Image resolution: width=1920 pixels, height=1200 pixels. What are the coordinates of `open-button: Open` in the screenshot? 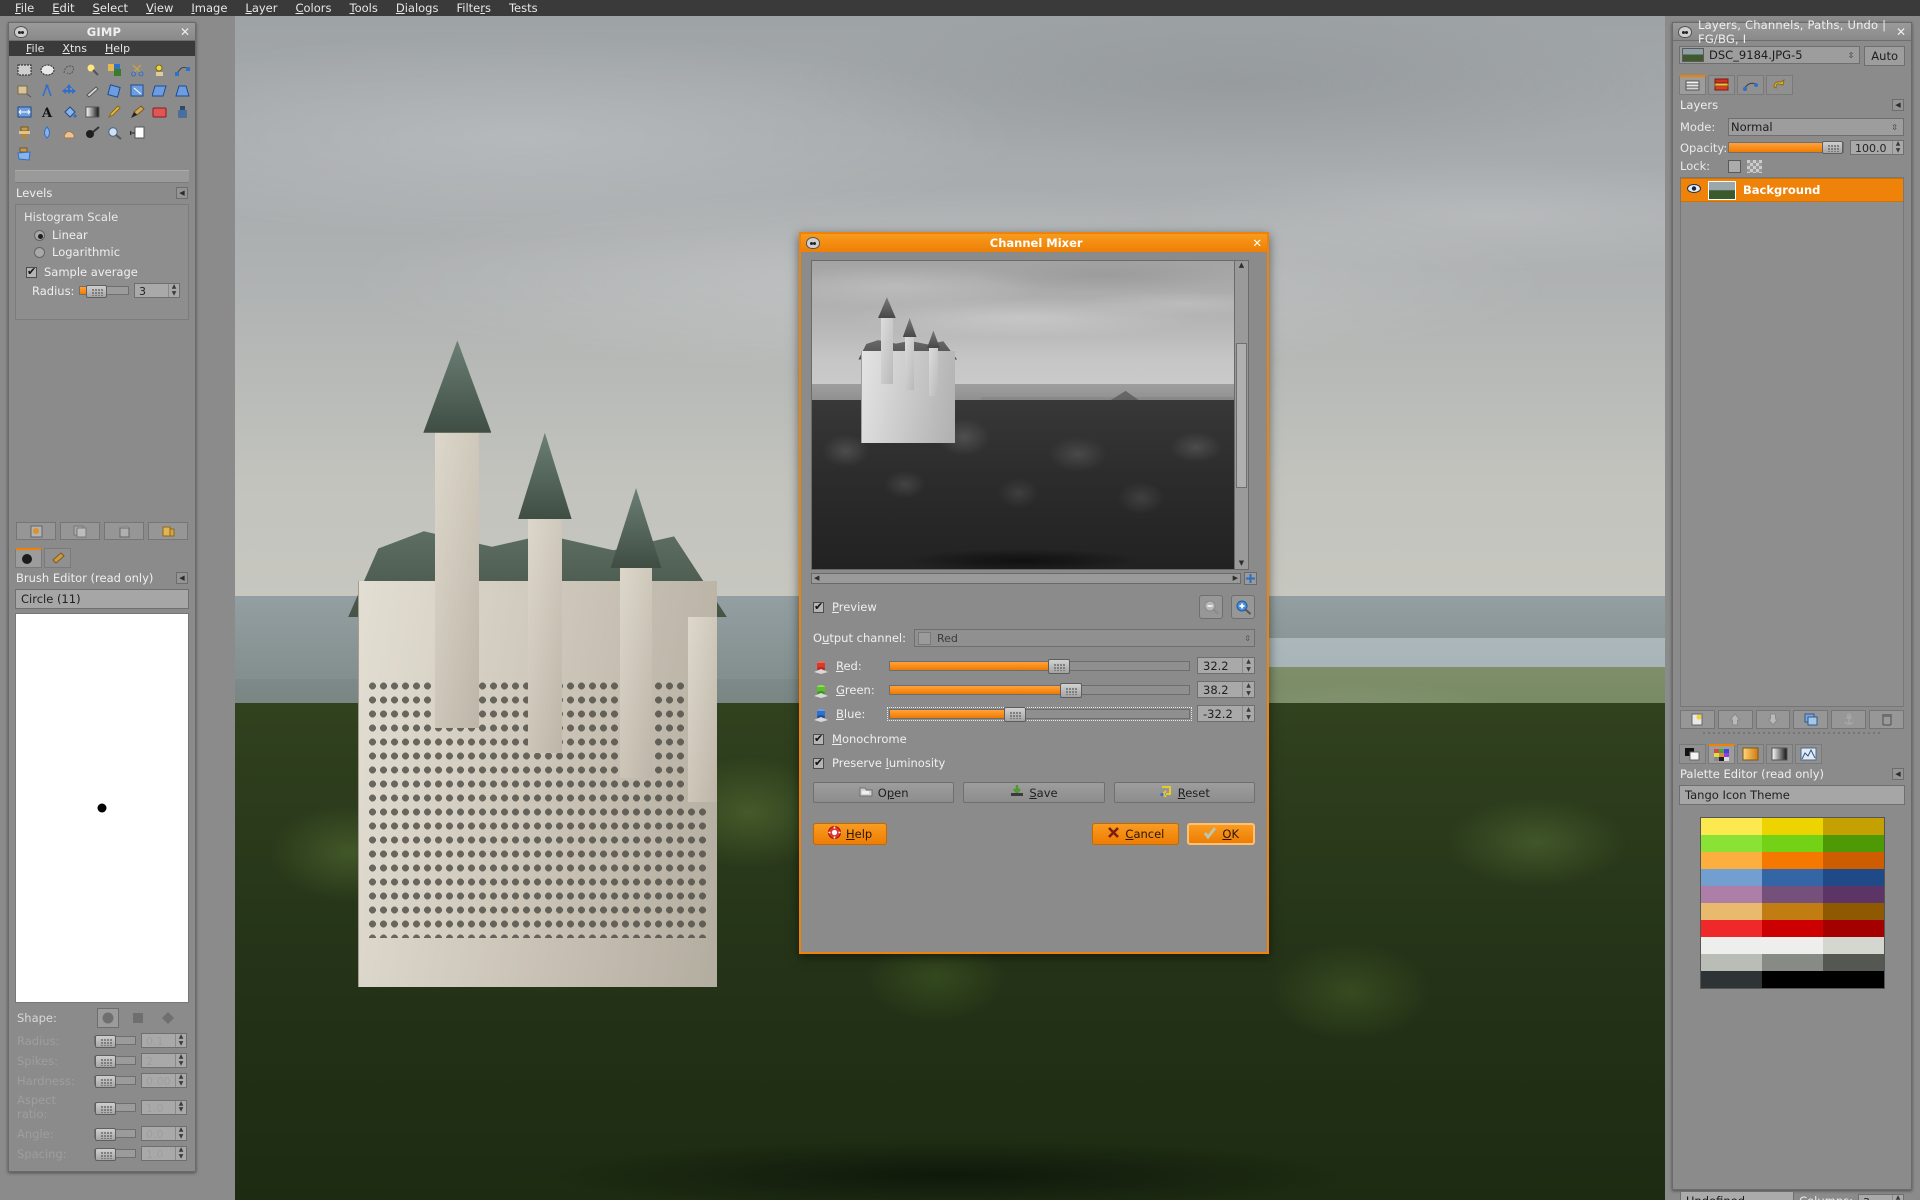 It's located at (884, 792).